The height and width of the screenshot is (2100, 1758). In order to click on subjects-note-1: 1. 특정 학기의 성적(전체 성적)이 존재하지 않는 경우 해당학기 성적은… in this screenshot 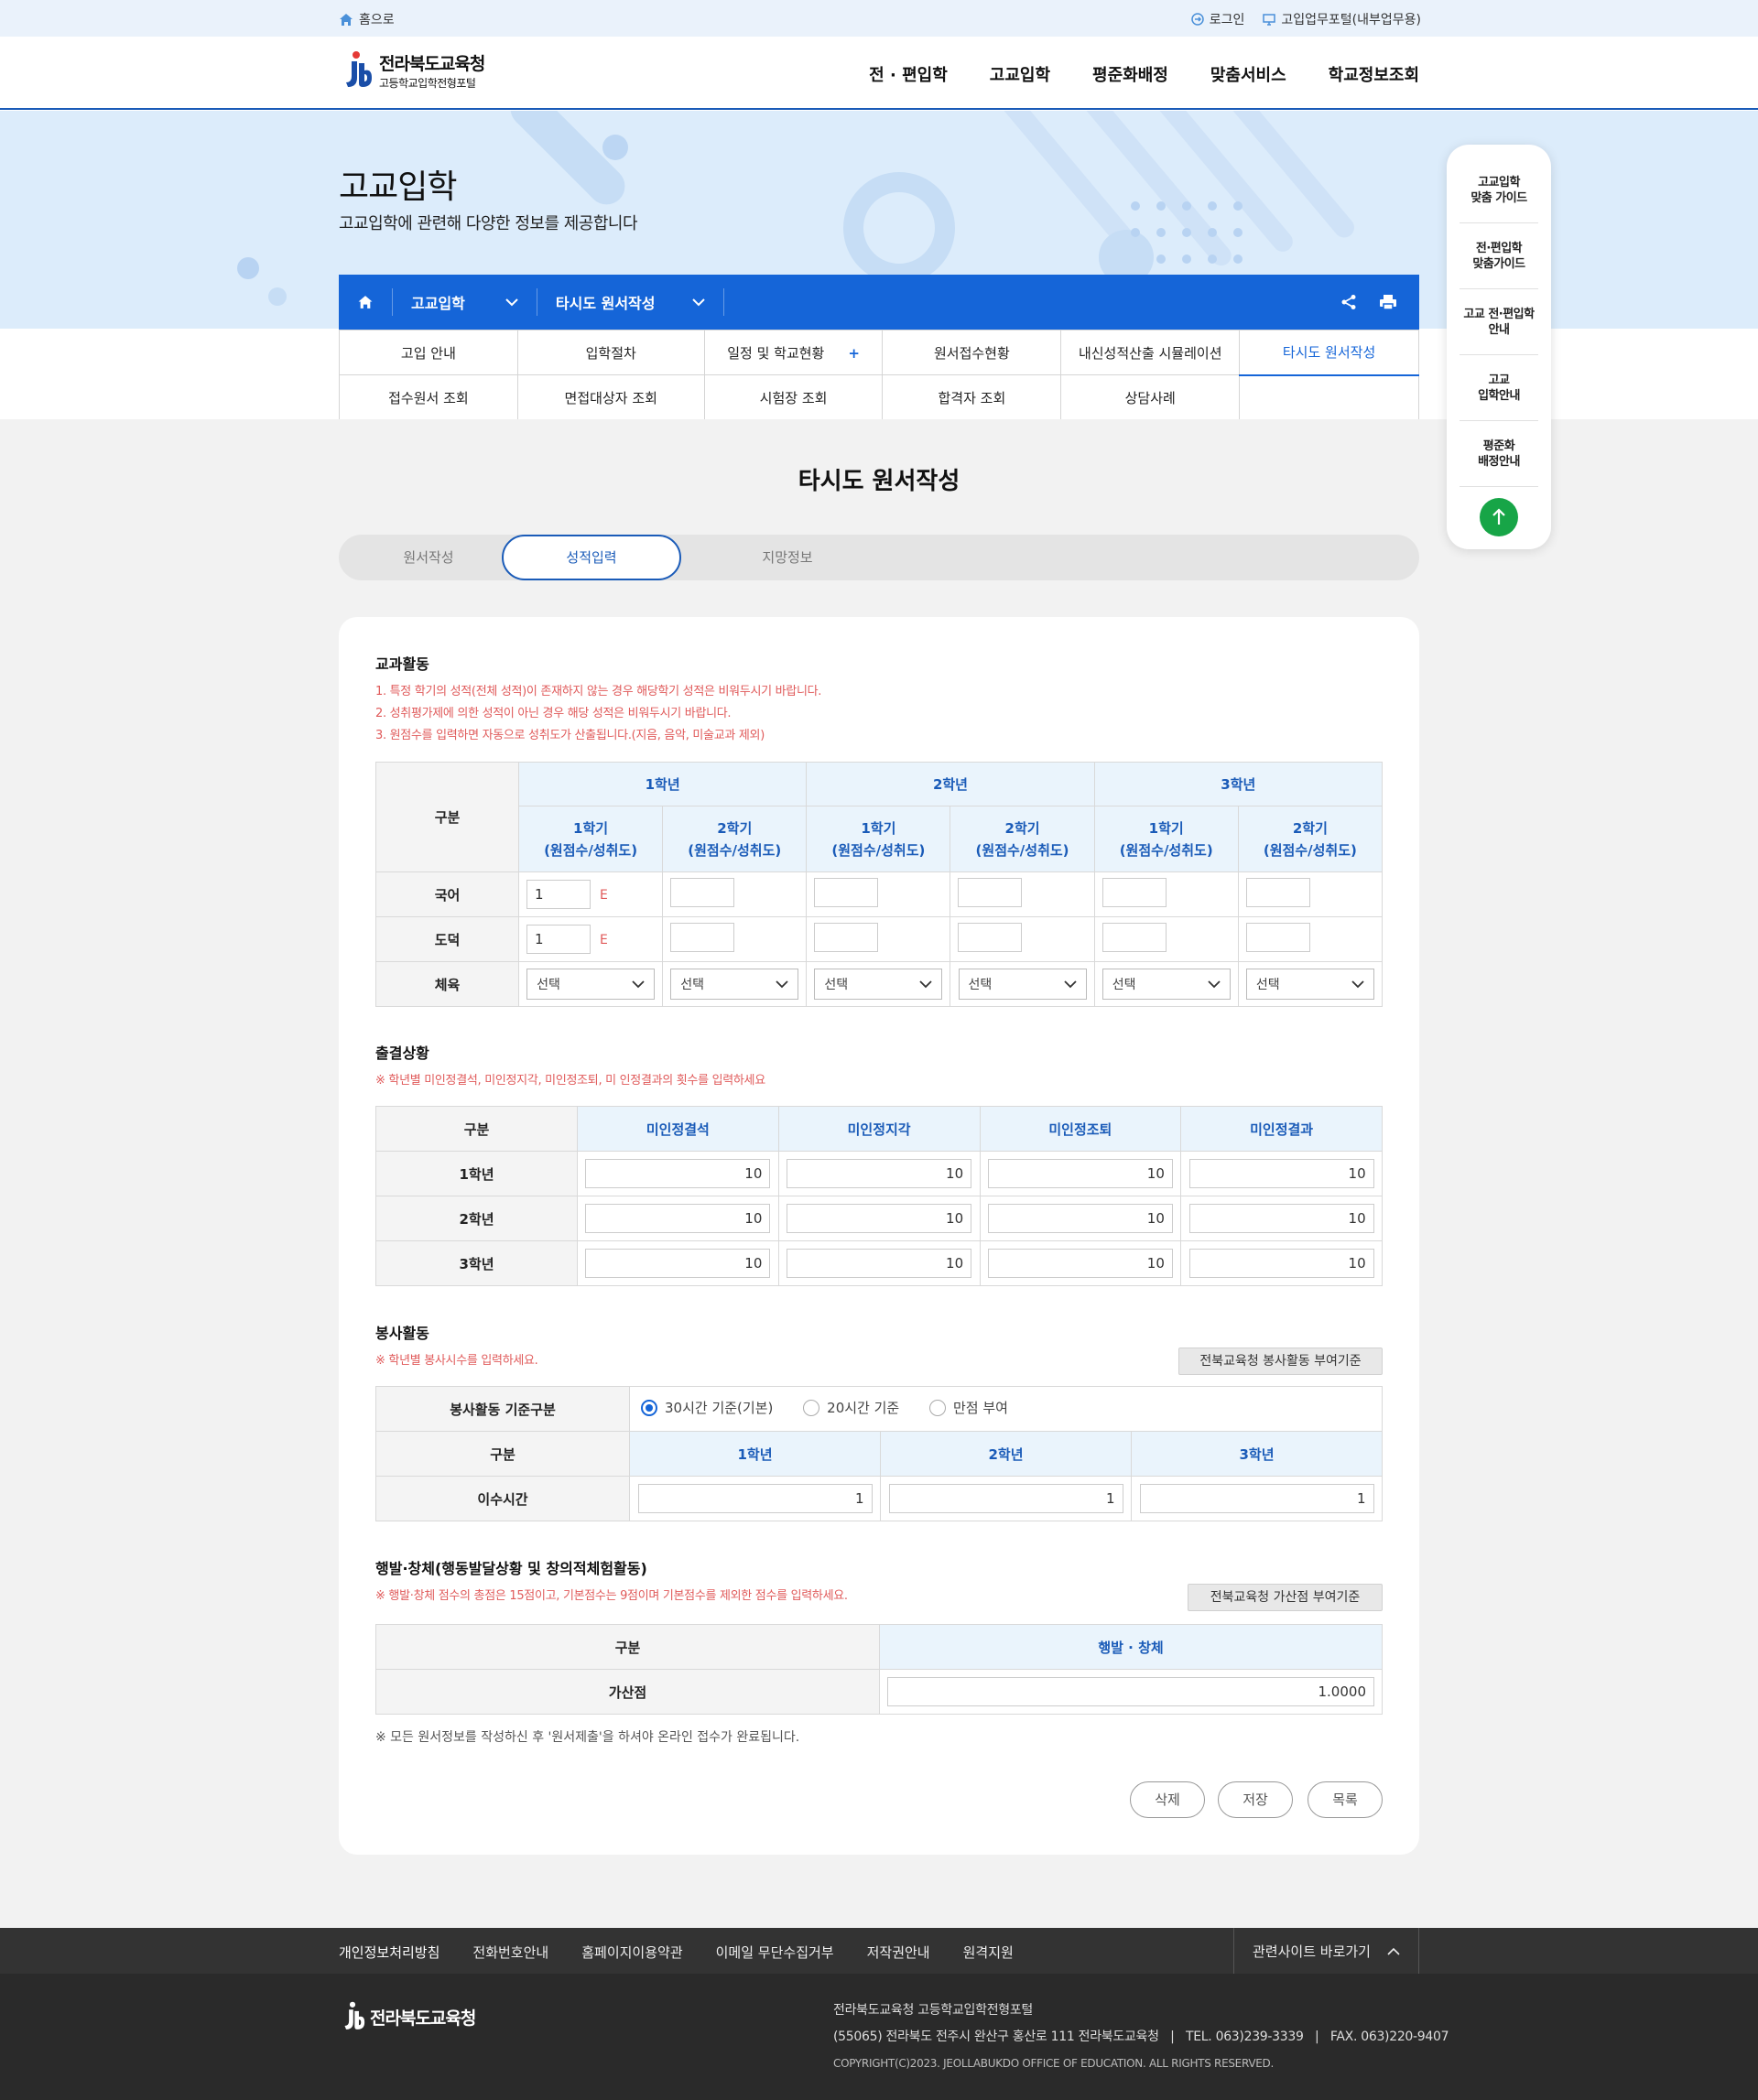, I will do `click(598, 691)`.